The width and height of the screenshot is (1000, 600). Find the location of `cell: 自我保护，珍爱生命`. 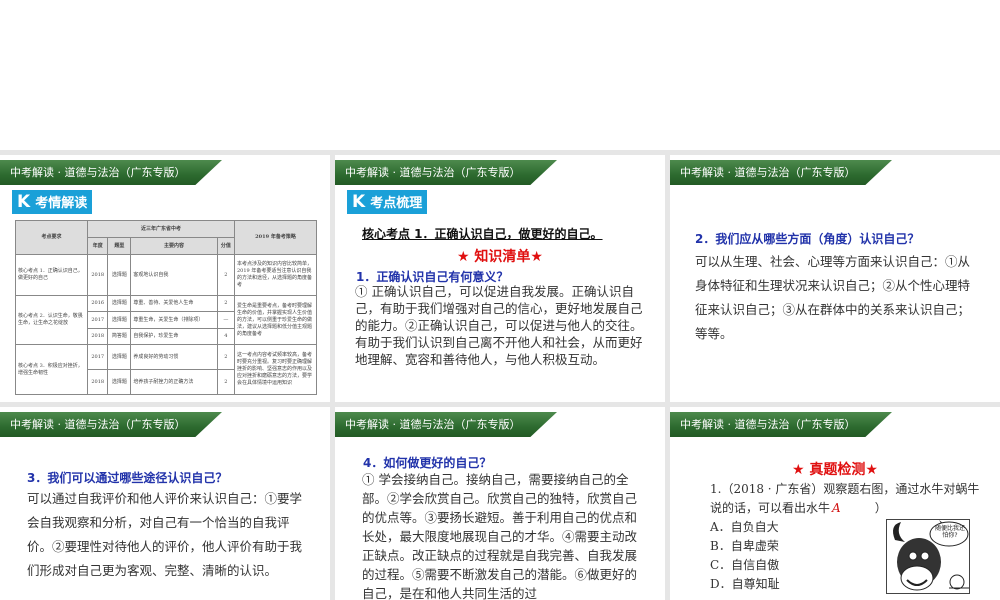

cell: 自我保护，珍爱生命 is located at coordinates (174, 336).